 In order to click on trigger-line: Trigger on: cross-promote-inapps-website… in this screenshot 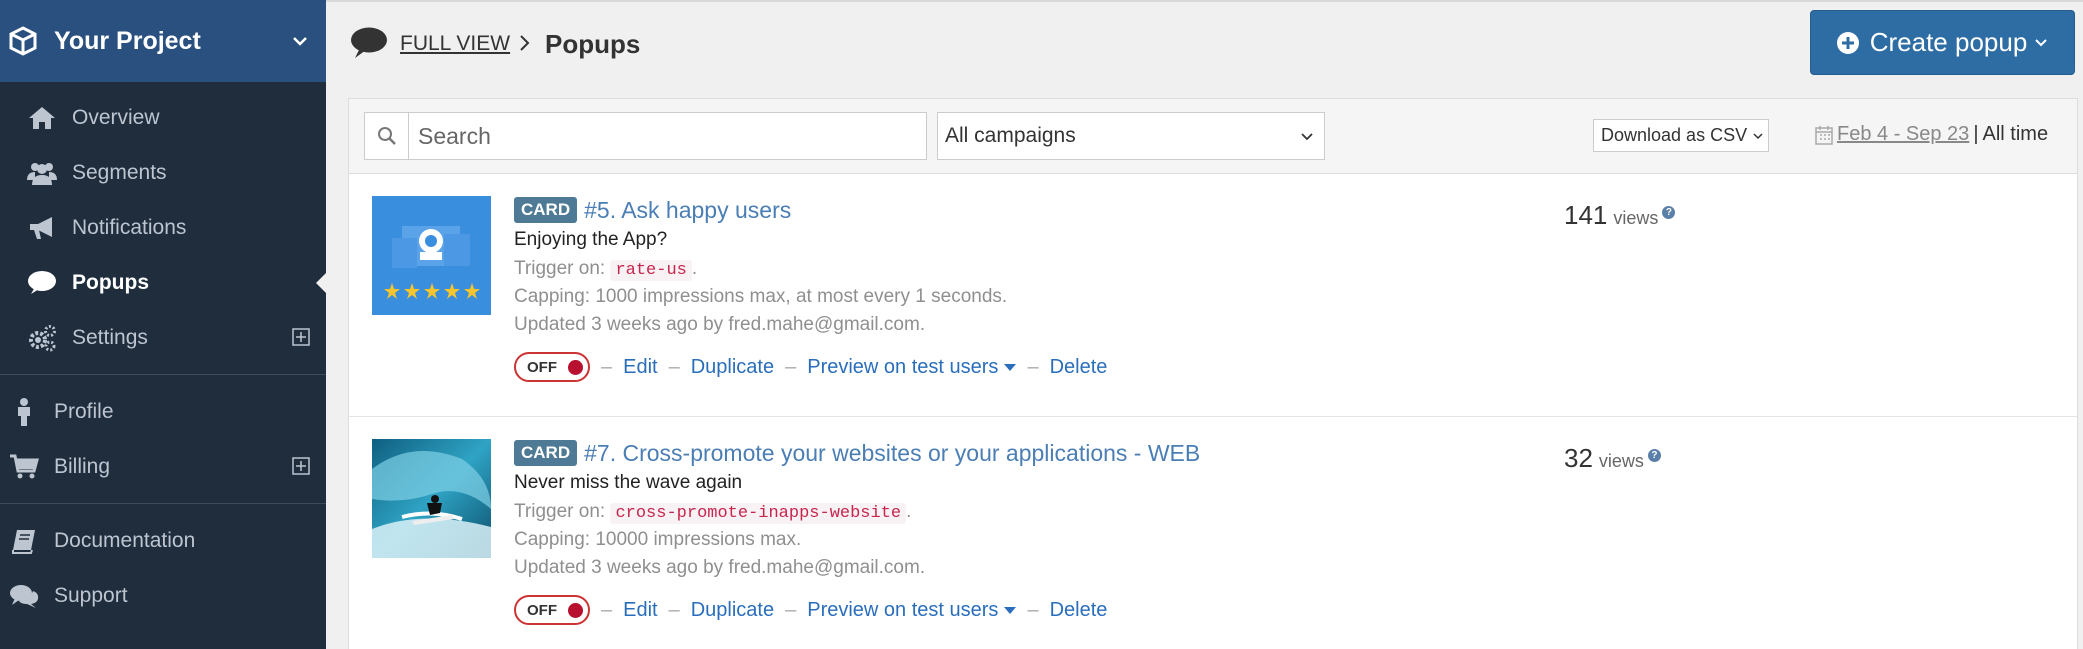, I will do `click(713, 512)`.